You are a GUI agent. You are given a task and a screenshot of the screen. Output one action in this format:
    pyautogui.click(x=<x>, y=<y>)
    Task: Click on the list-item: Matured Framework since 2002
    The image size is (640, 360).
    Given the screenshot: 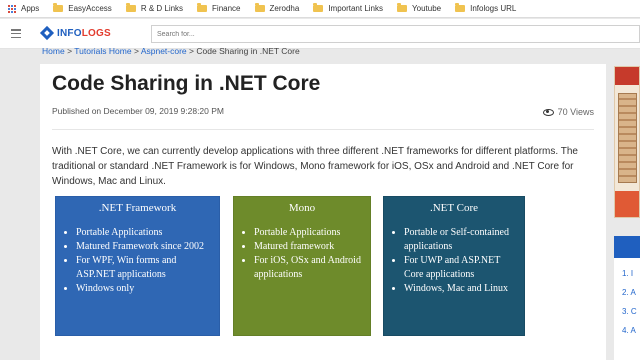 What is the action you would take?
    pyautogui.click(x=144, y=247)
    